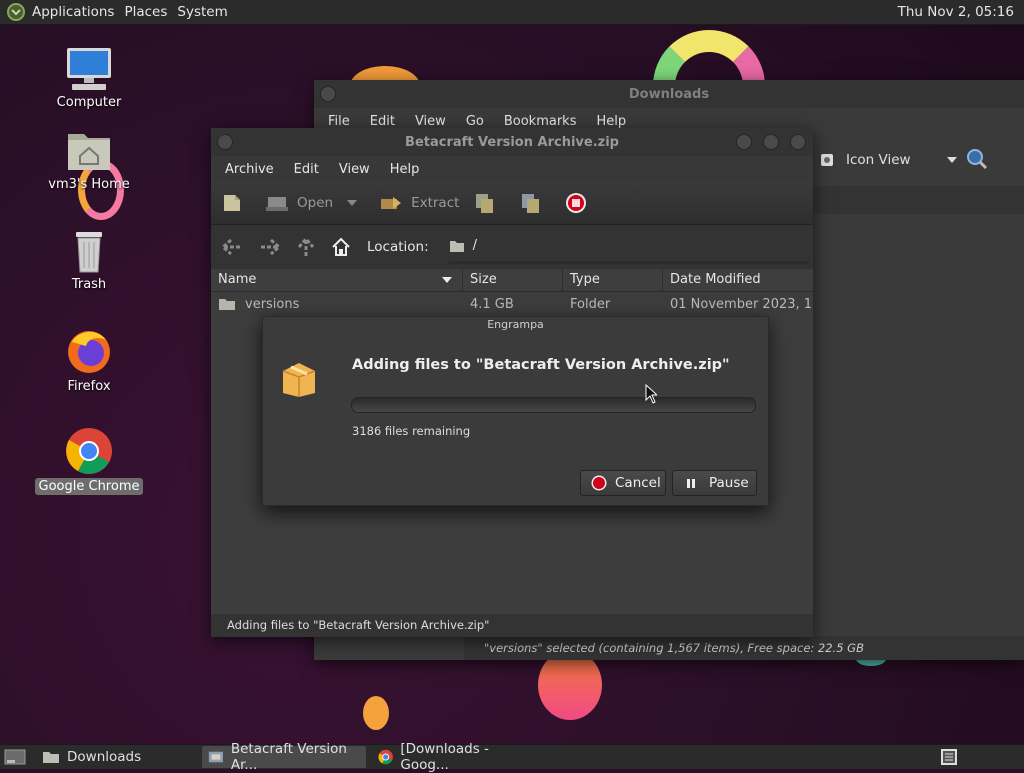 The width and height of the screenshot is (1024, 773). I want to click on desktop-icon-trash: Trash, so click(89, 260).